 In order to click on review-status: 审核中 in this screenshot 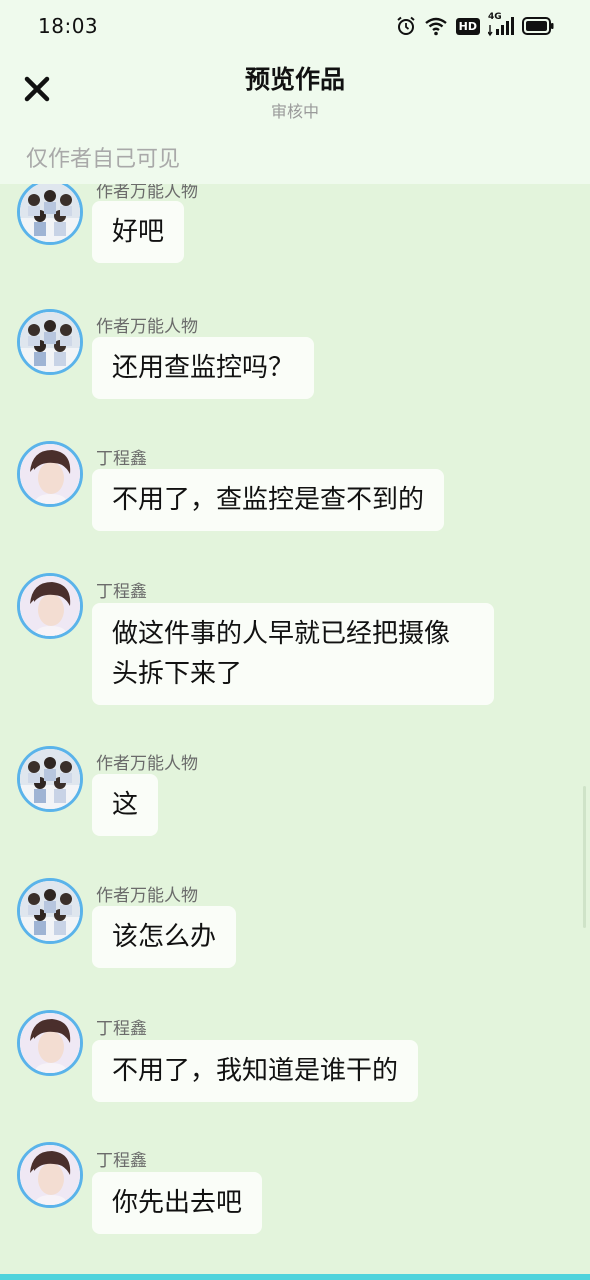, I will do `click(294, 111)`.